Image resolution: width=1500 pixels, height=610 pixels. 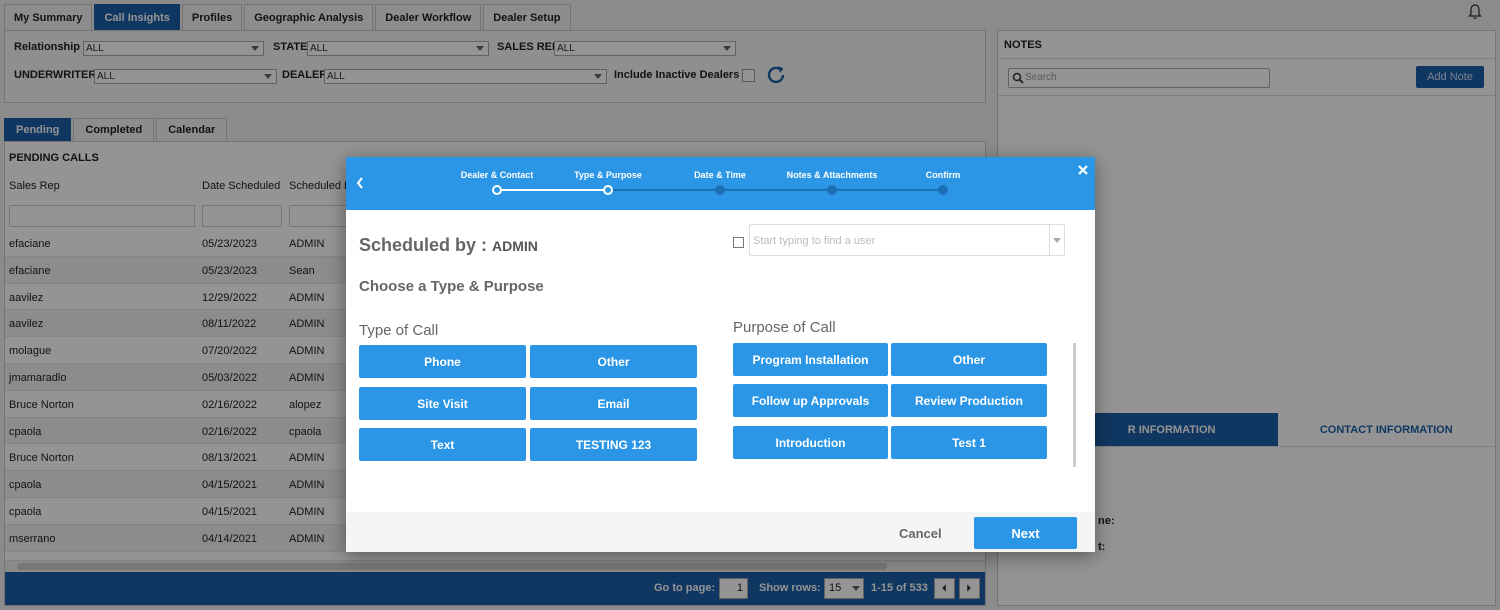 I want to click on type-of-call-title: Type of Call, so click(x=399, y=330).